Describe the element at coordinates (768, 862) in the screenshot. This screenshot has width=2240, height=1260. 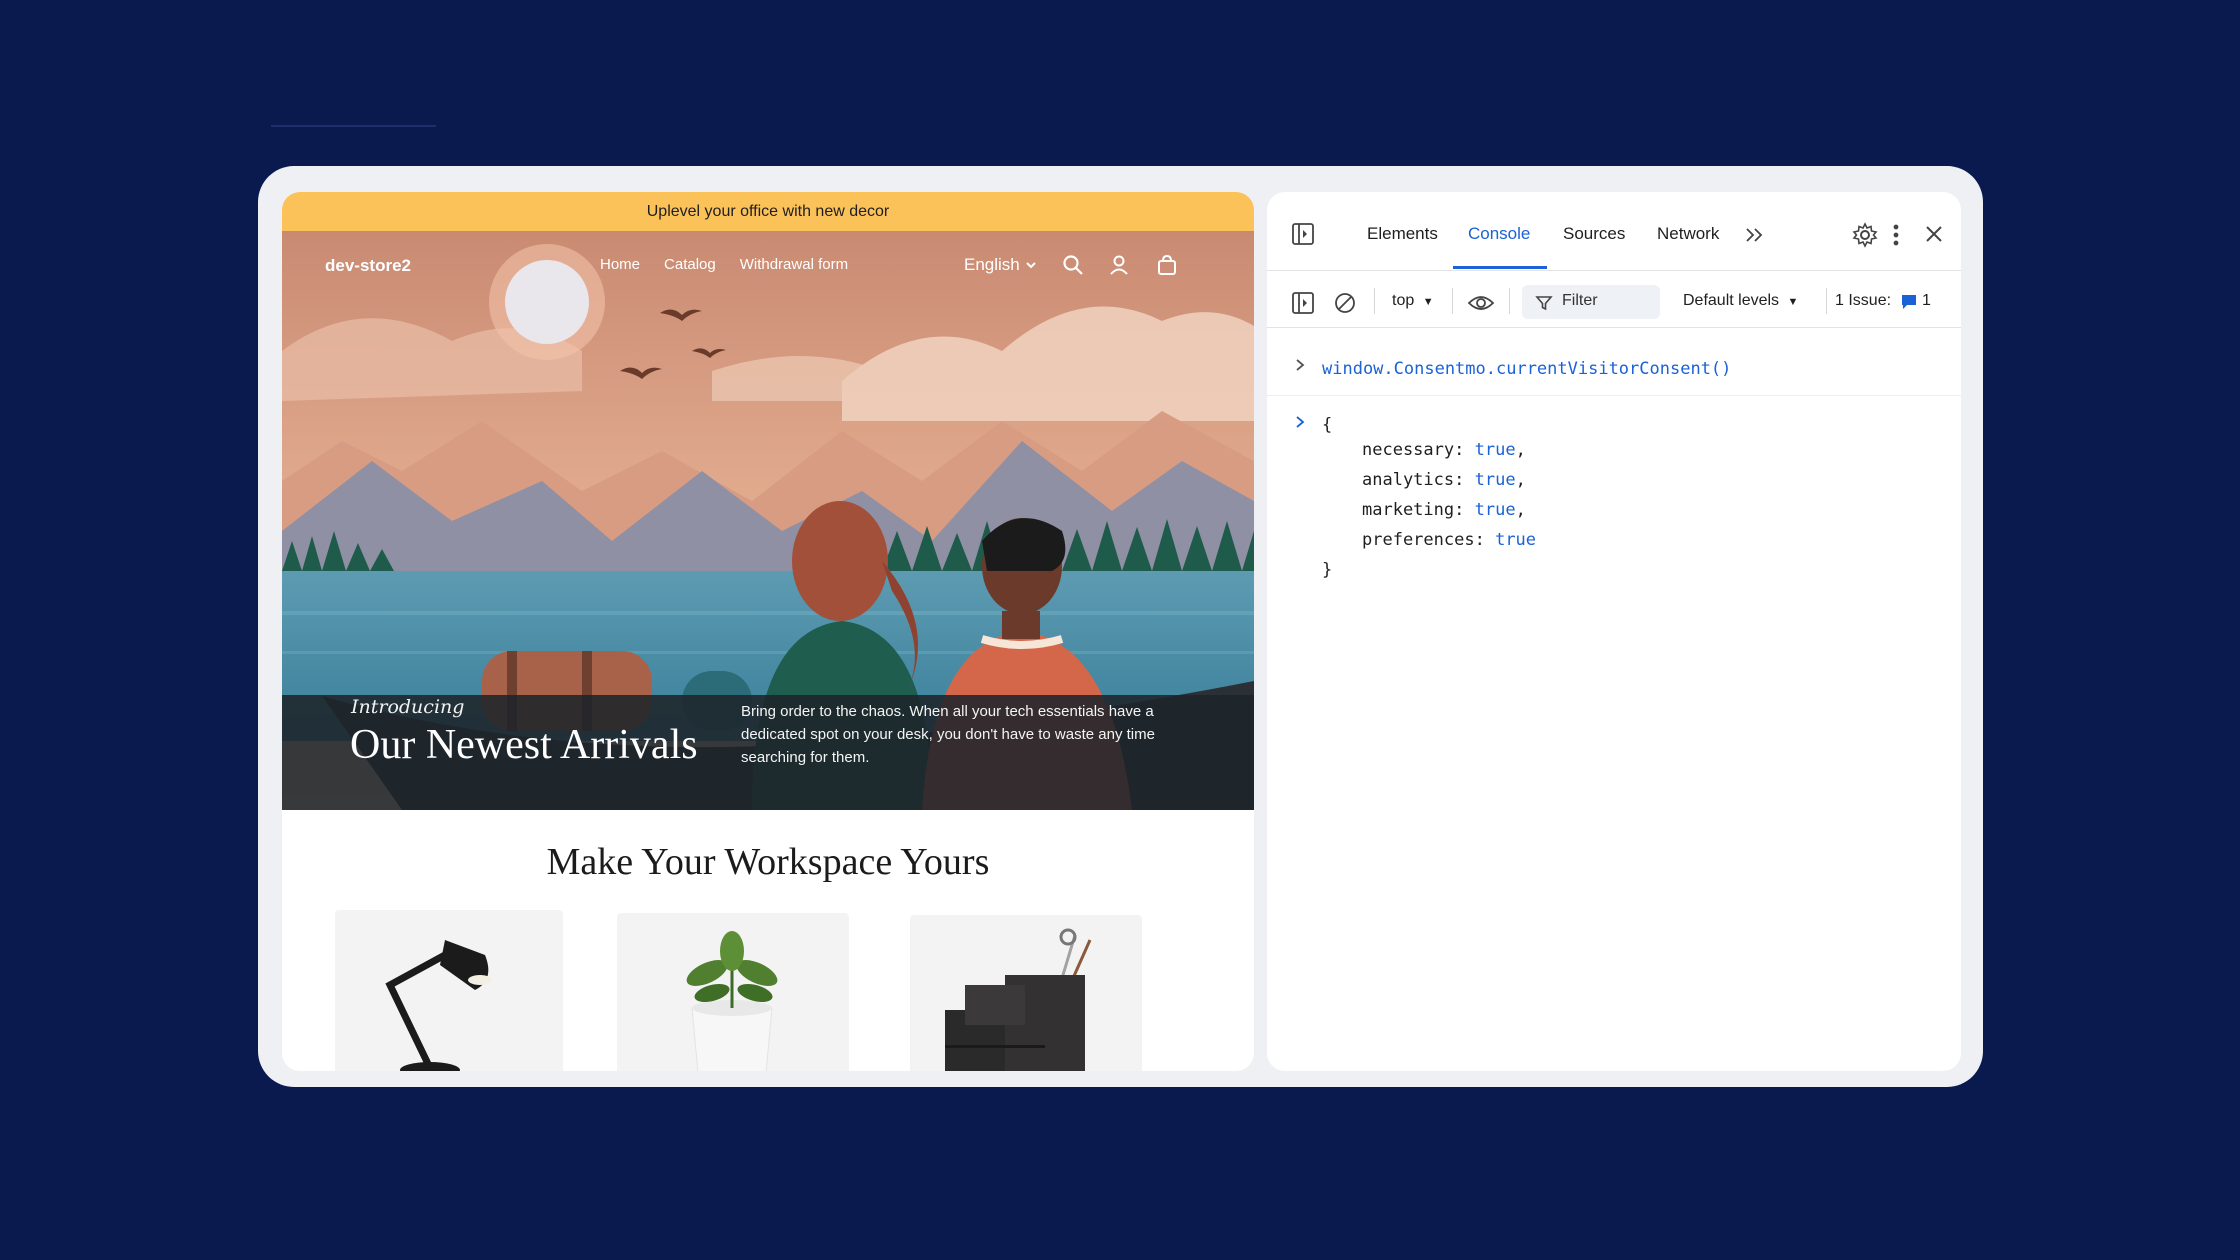
I see `section-title: Make Your Workspace Yours` at that location.